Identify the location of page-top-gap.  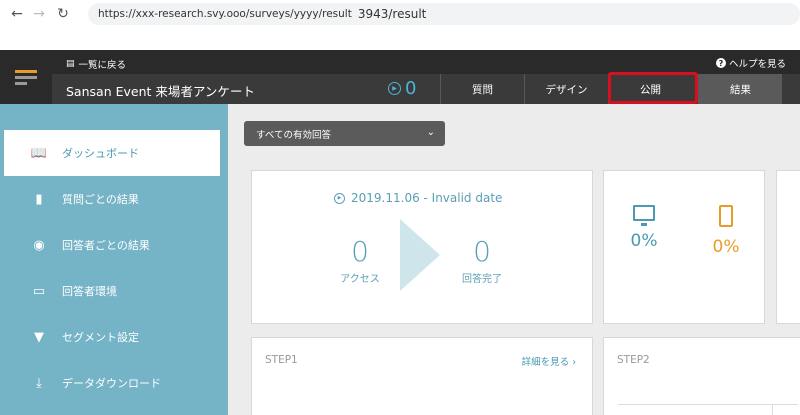
(400, 39).